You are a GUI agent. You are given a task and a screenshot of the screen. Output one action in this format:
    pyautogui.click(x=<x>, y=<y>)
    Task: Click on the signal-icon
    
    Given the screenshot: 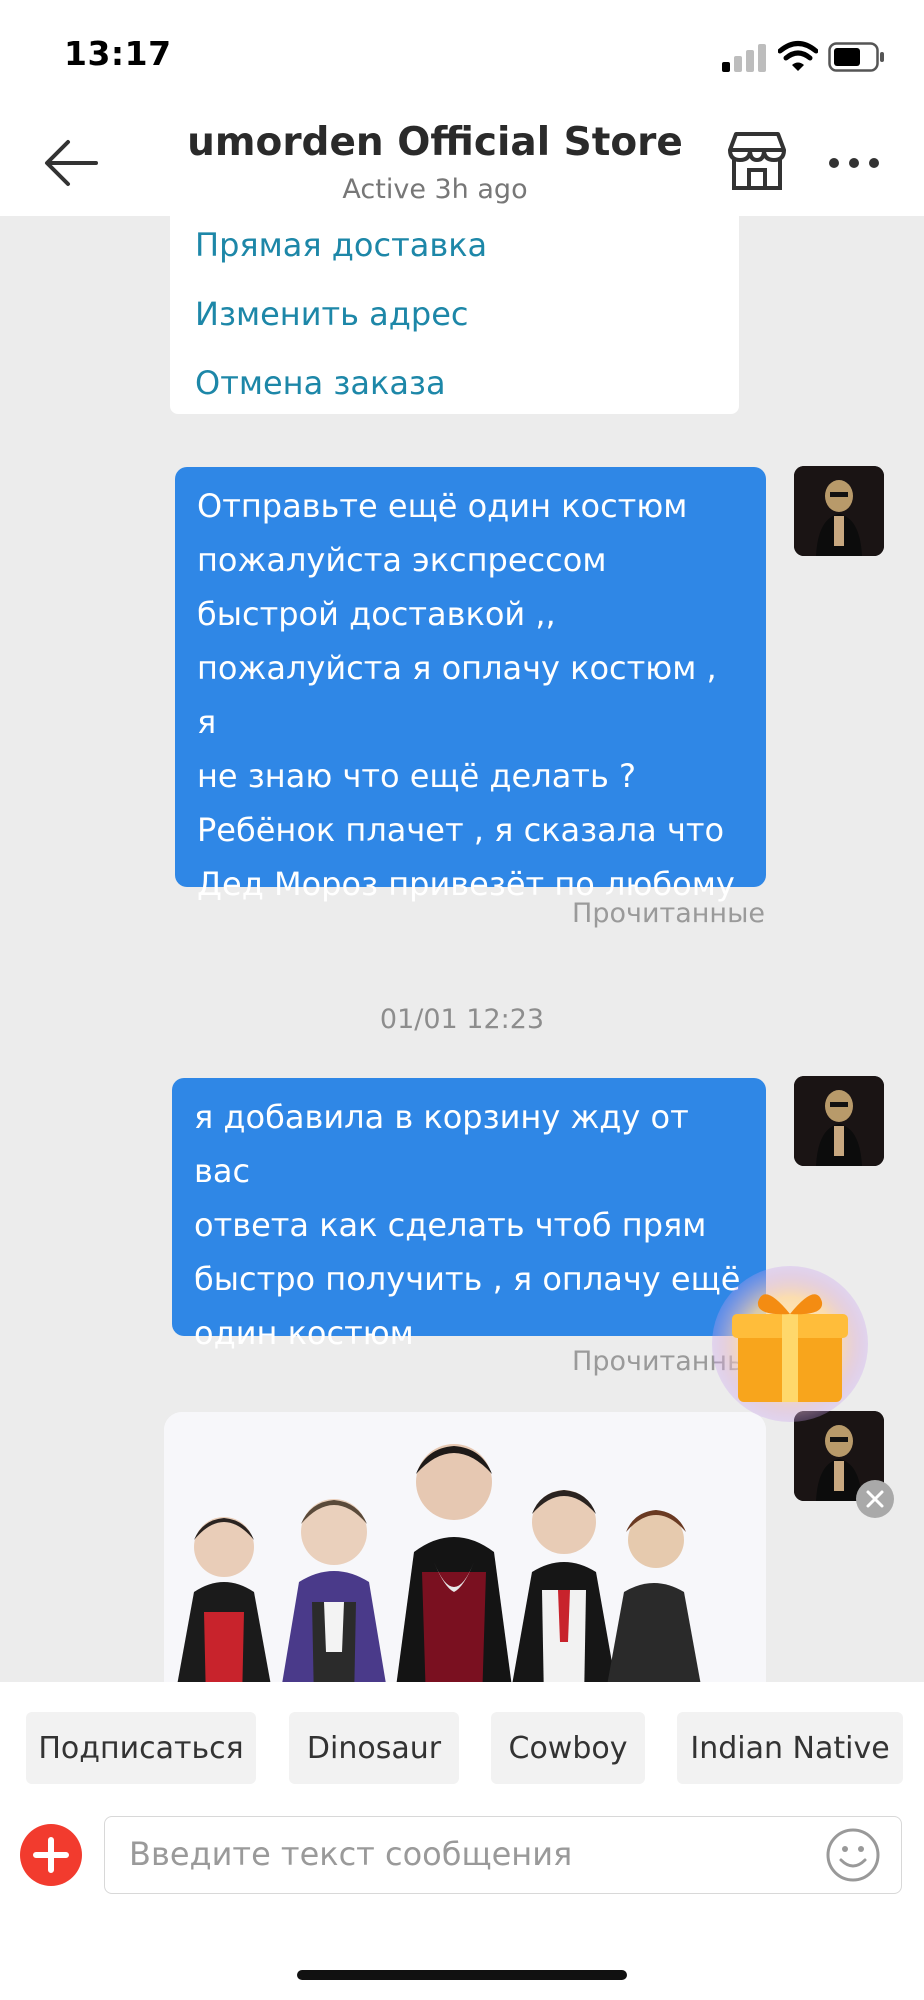 What is the action you would take?
    pyautogui.click(x=744, y=58)
    